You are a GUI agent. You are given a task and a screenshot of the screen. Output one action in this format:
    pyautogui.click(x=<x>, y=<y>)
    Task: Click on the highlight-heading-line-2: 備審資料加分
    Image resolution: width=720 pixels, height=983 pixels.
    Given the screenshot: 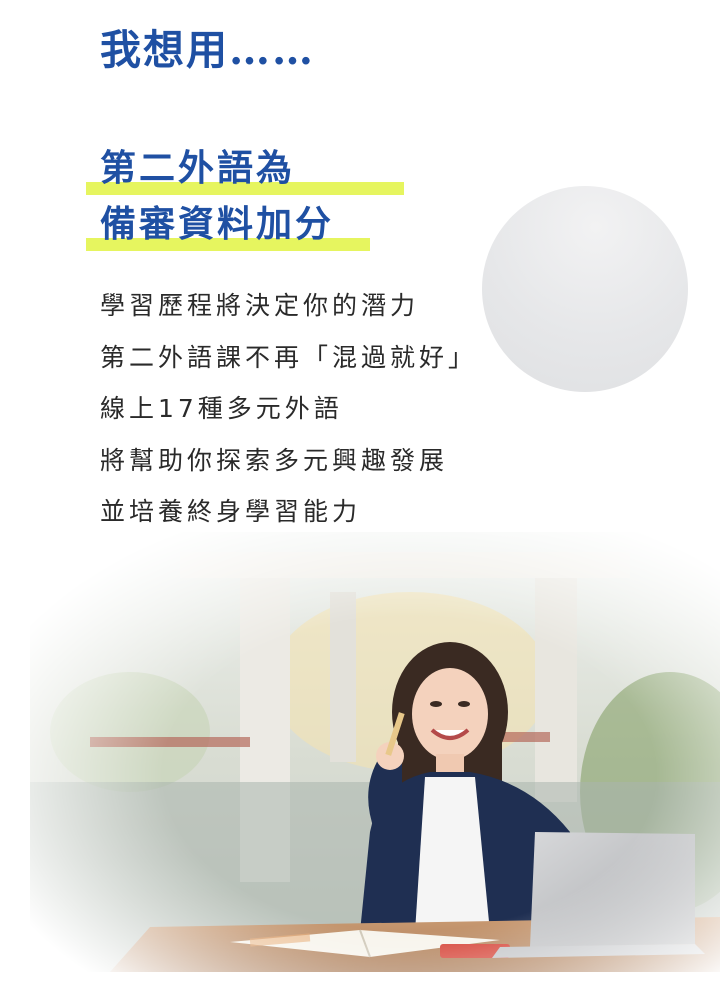 What is the action you would take?
    pyautogui.click(x=228, y=224)
    